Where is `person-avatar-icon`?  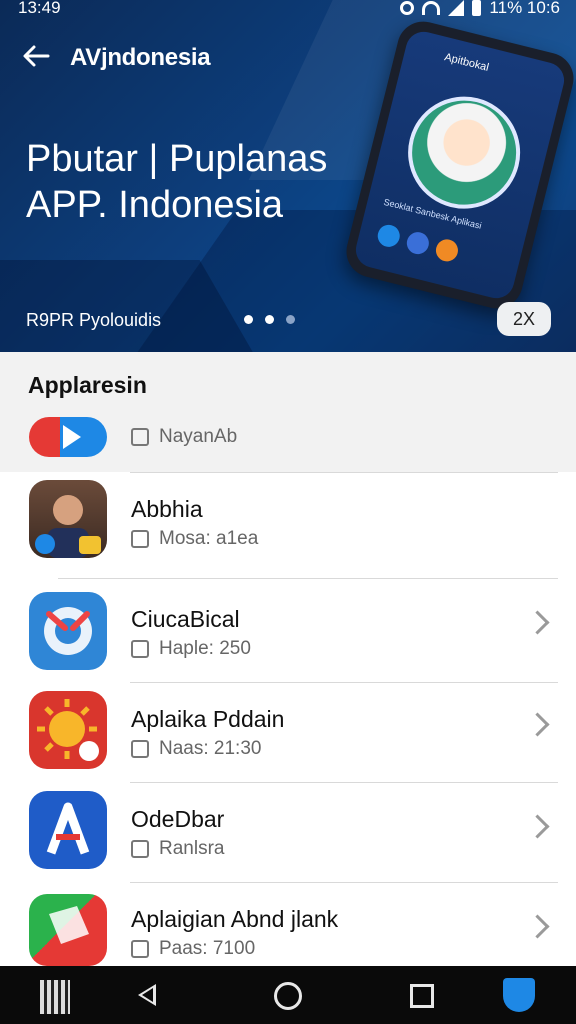
person-avatar-icon is located at coordinates (68, 519).